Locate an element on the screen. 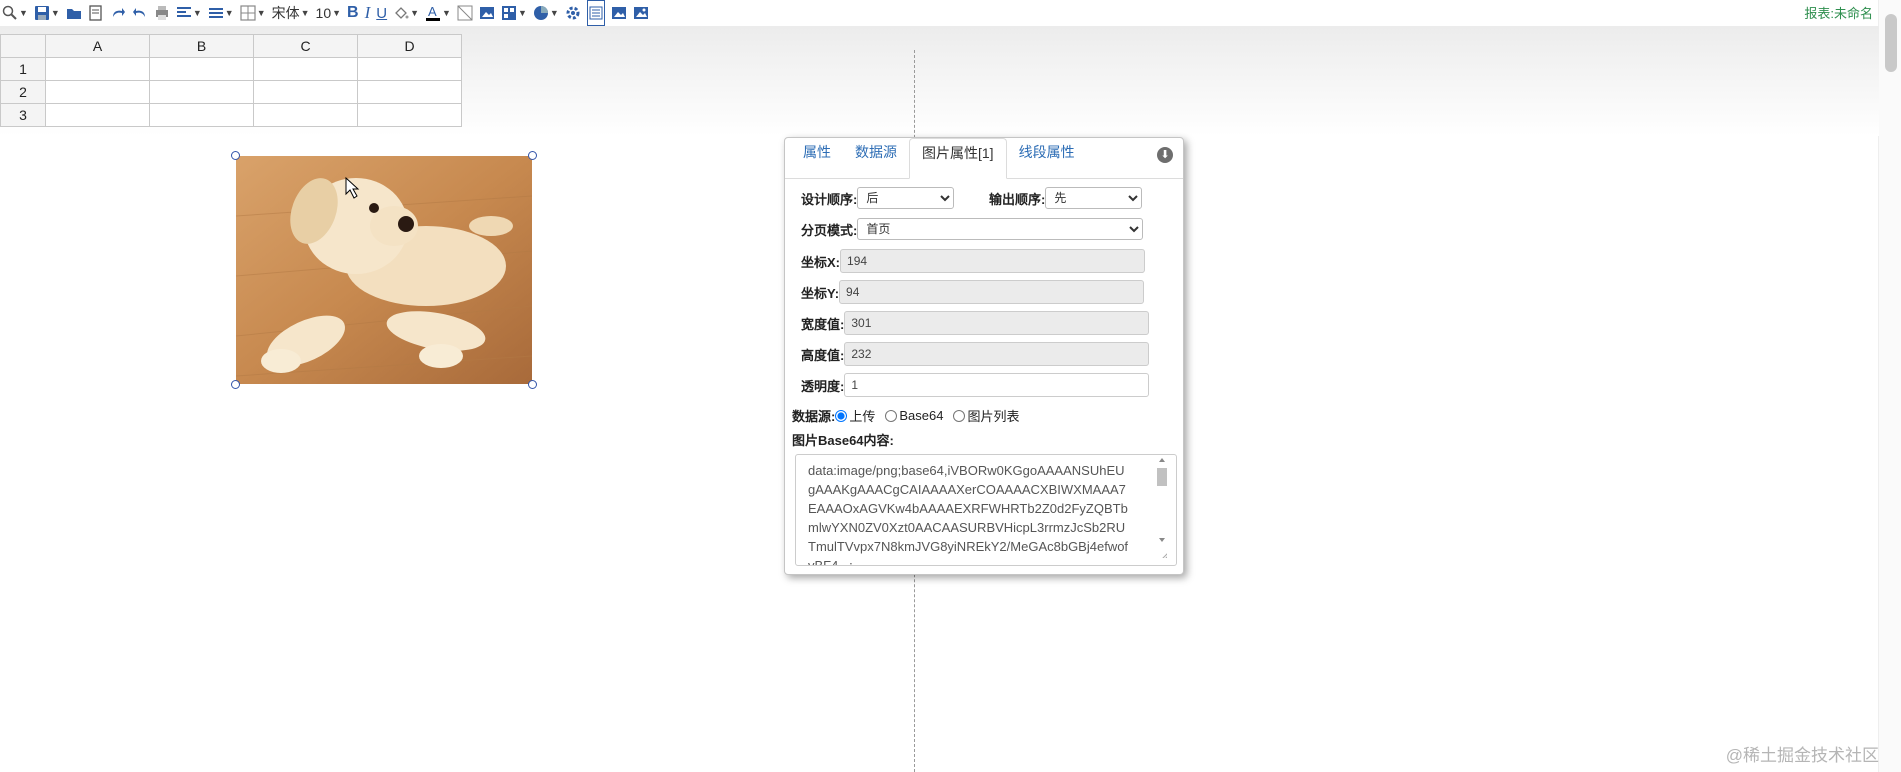 Image resolution: width=1901 pixels, height=772 pixels. radio-upload: 上传 is located at coordinates (855, 415).